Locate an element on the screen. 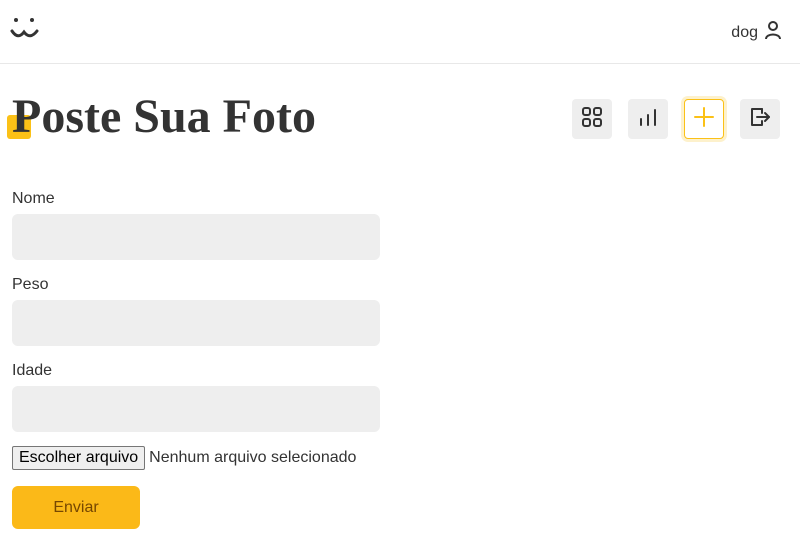 Image resolution: width=800 pixels, height=551 pixels. weight-label: Peso is located at coordinates (30, 284).